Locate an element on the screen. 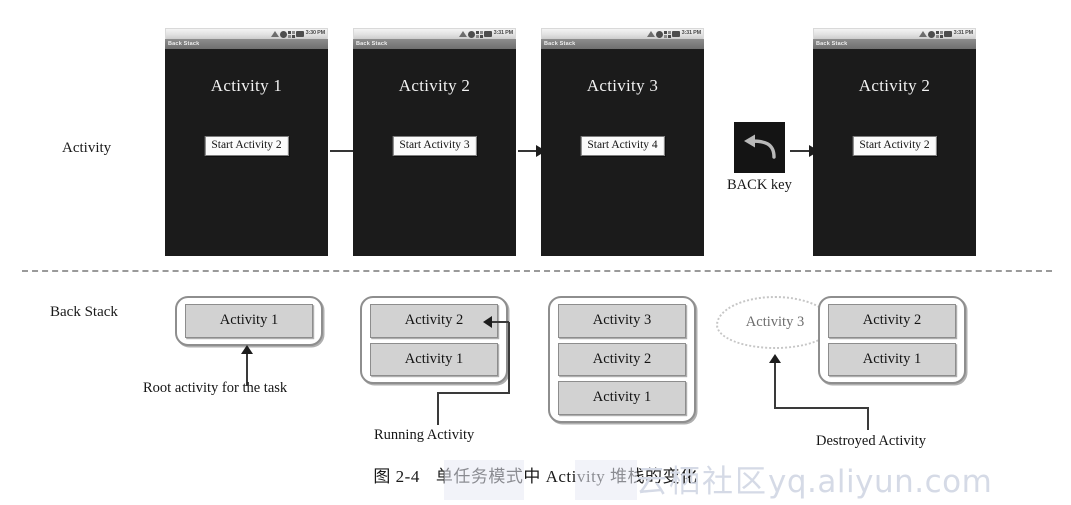 This screenshot has width=1071, height=505. activity-title-4: Activity 2 is located at coordinates (894, 85).